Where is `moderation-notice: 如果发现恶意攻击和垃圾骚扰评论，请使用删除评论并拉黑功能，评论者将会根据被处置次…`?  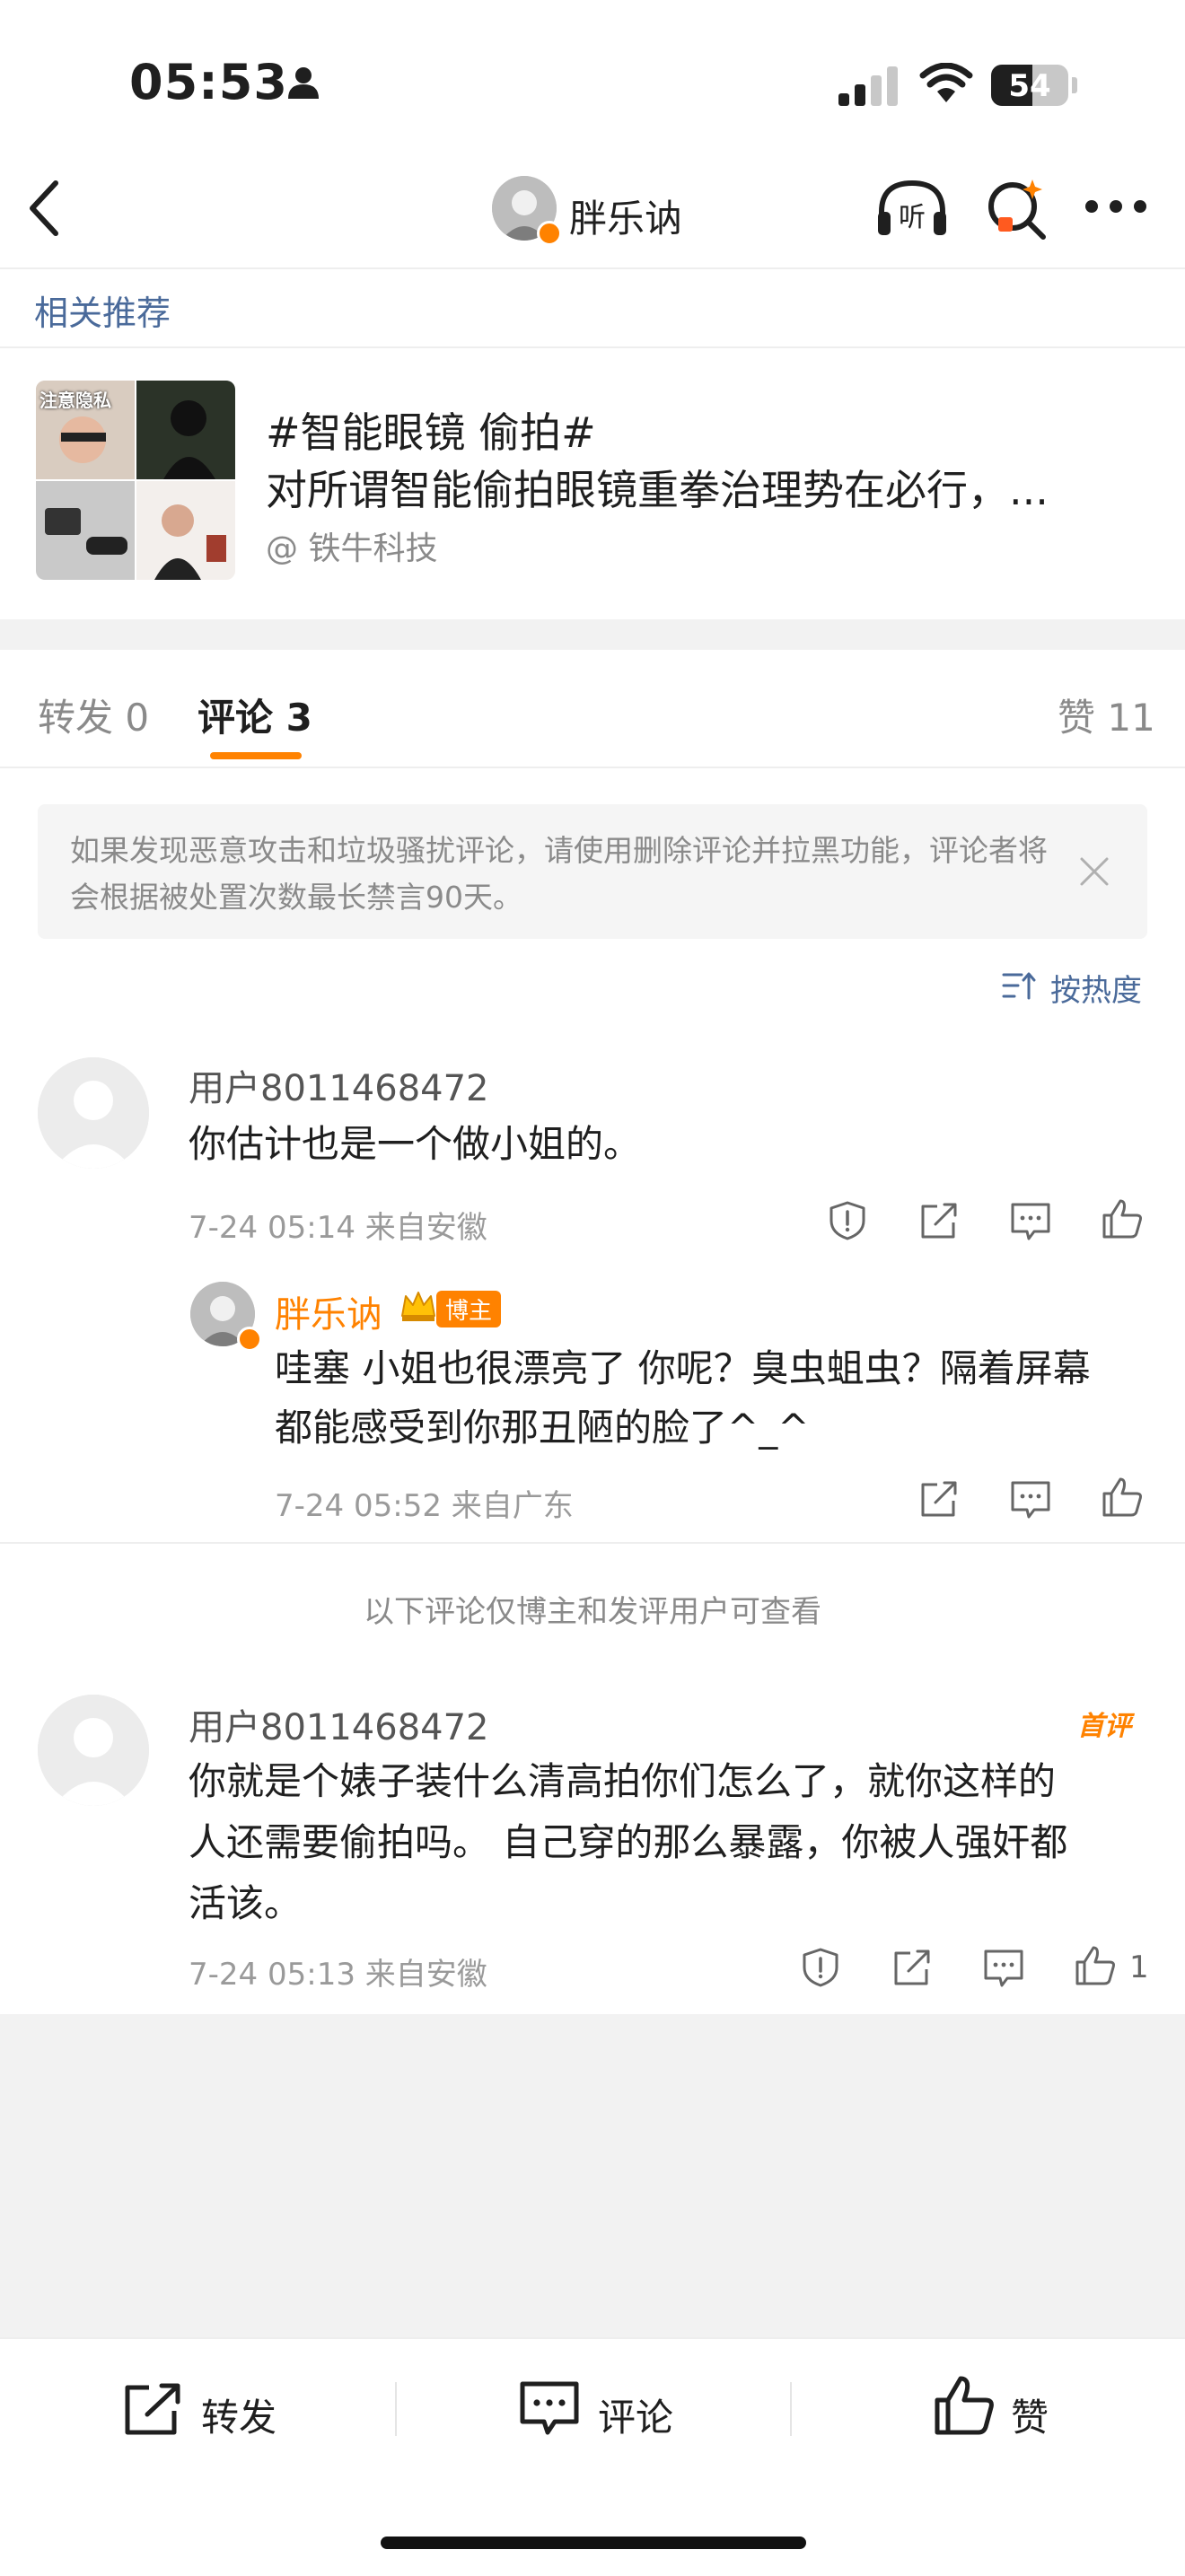
moderation-notice: 如果发现恶意攻击和垃圾骚扰评论，请使用删除评论并拉黑功能，评论者将会根据被处置次… is located at coordinates (592, 871).